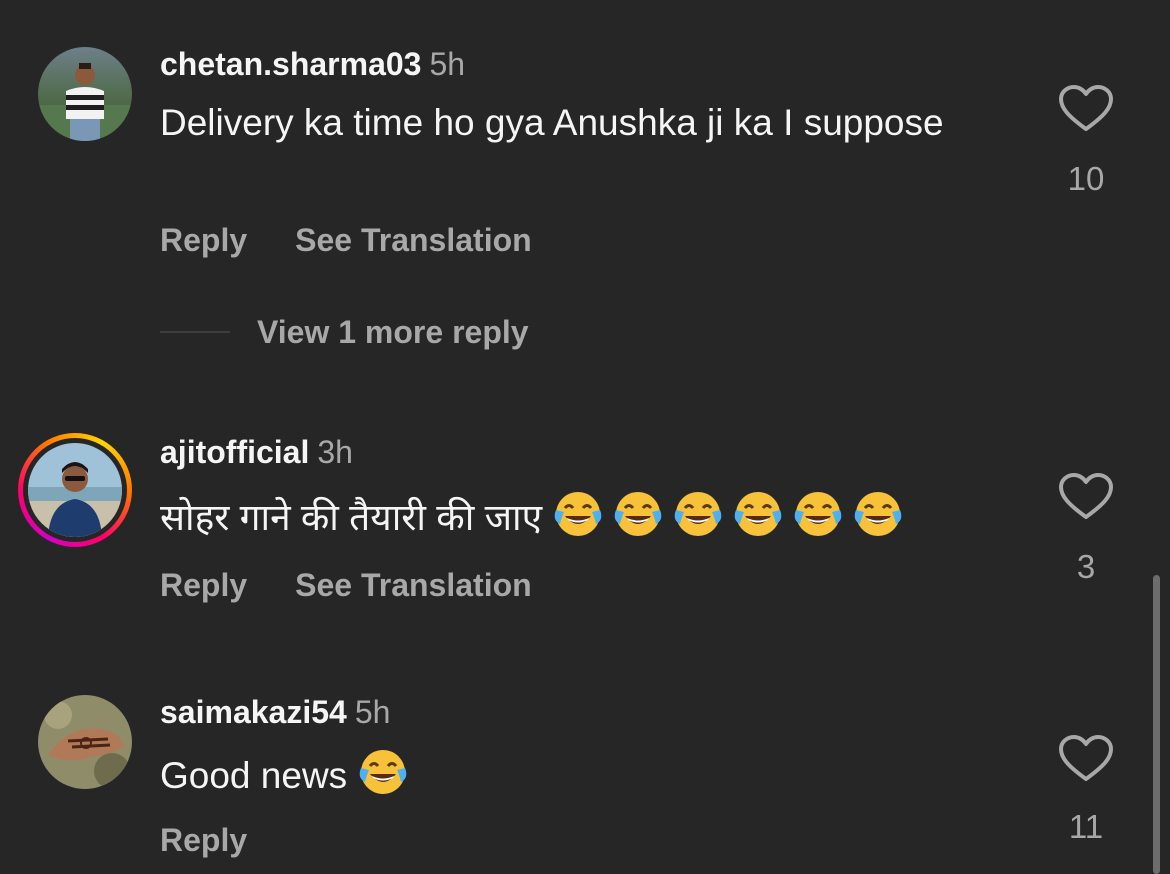  I want to click on username: saimakazi54, so click(253, 712).